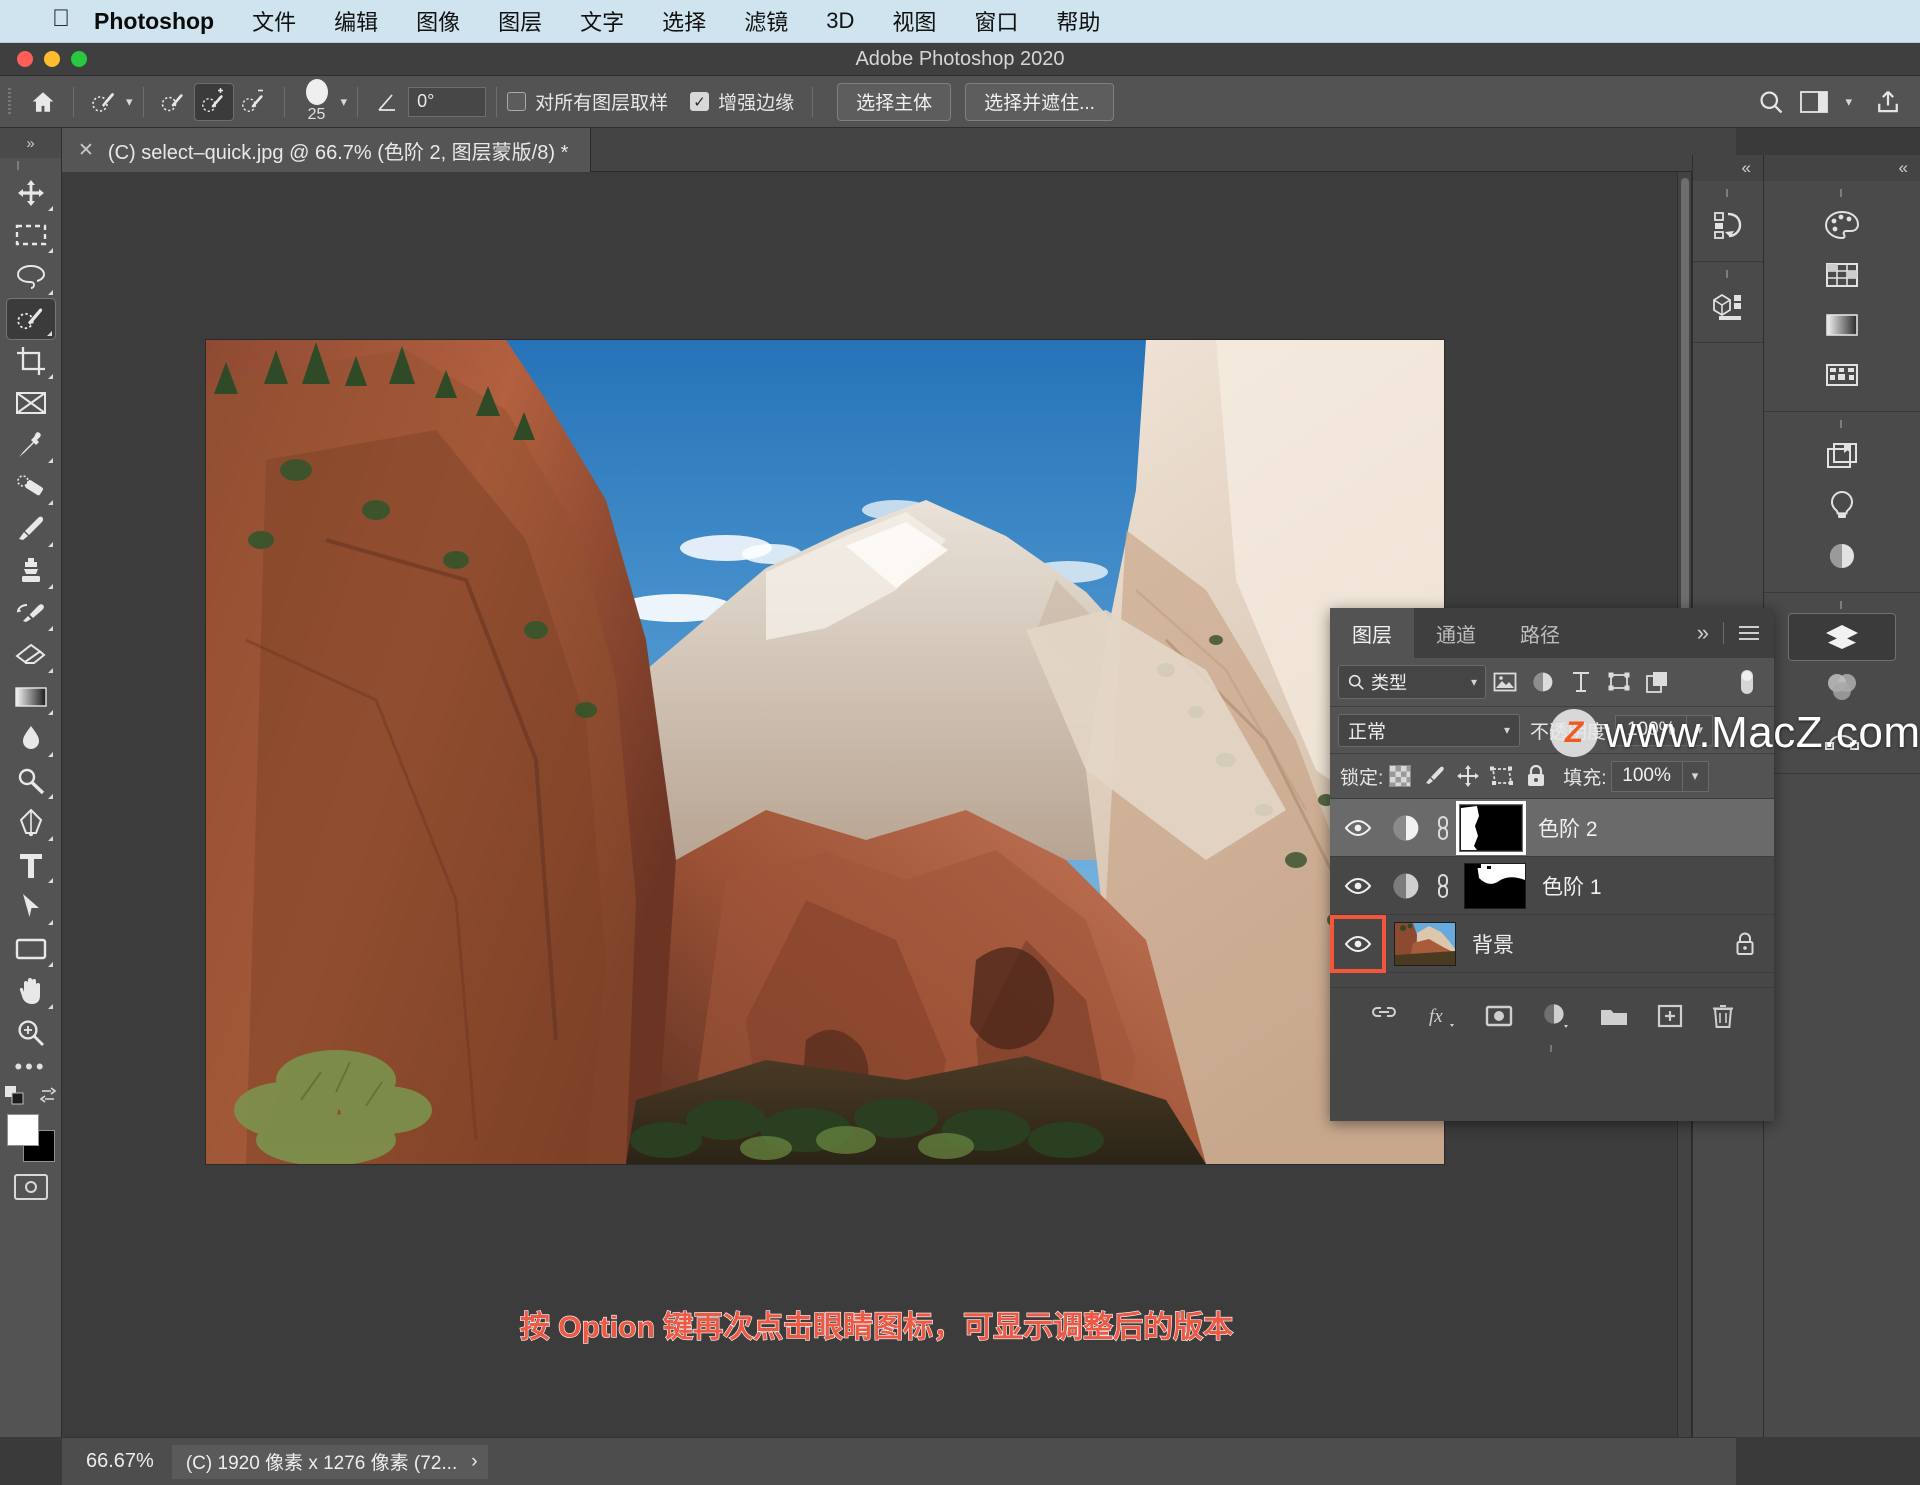 Image resolution: width=1920 pixels, height=1485 pixels. I want to click on tool-preset-chevron-down-icon: ▾, so click(129, 102).